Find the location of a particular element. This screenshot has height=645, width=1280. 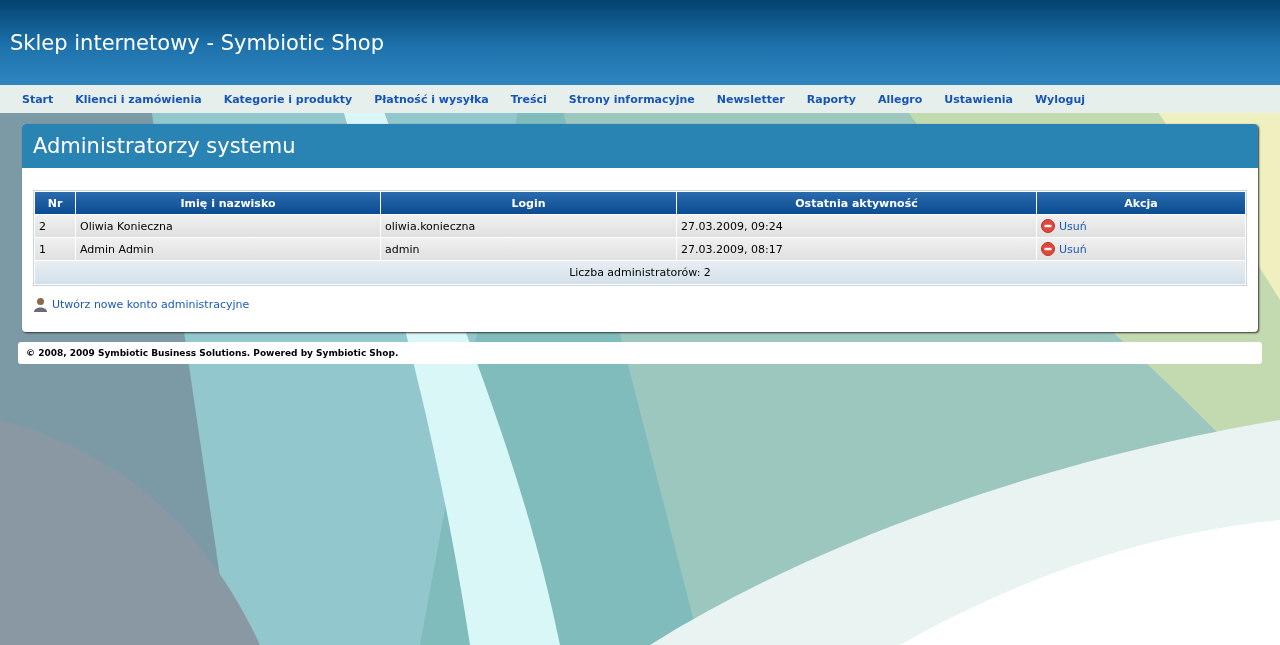

column-header: Login is located at coordinates (528, 203).